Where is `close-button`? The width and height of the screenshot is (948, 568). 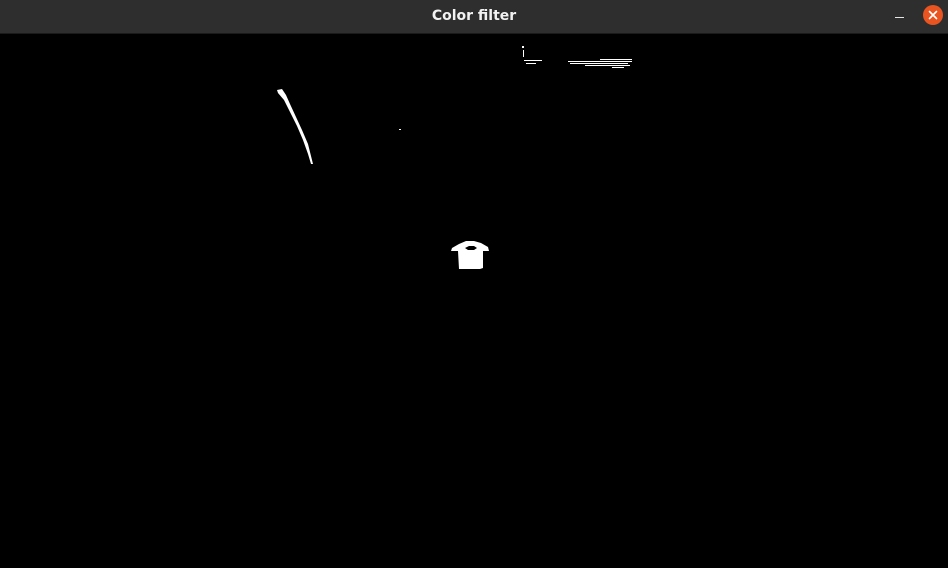 close-button is located at coordinates (933, 15).